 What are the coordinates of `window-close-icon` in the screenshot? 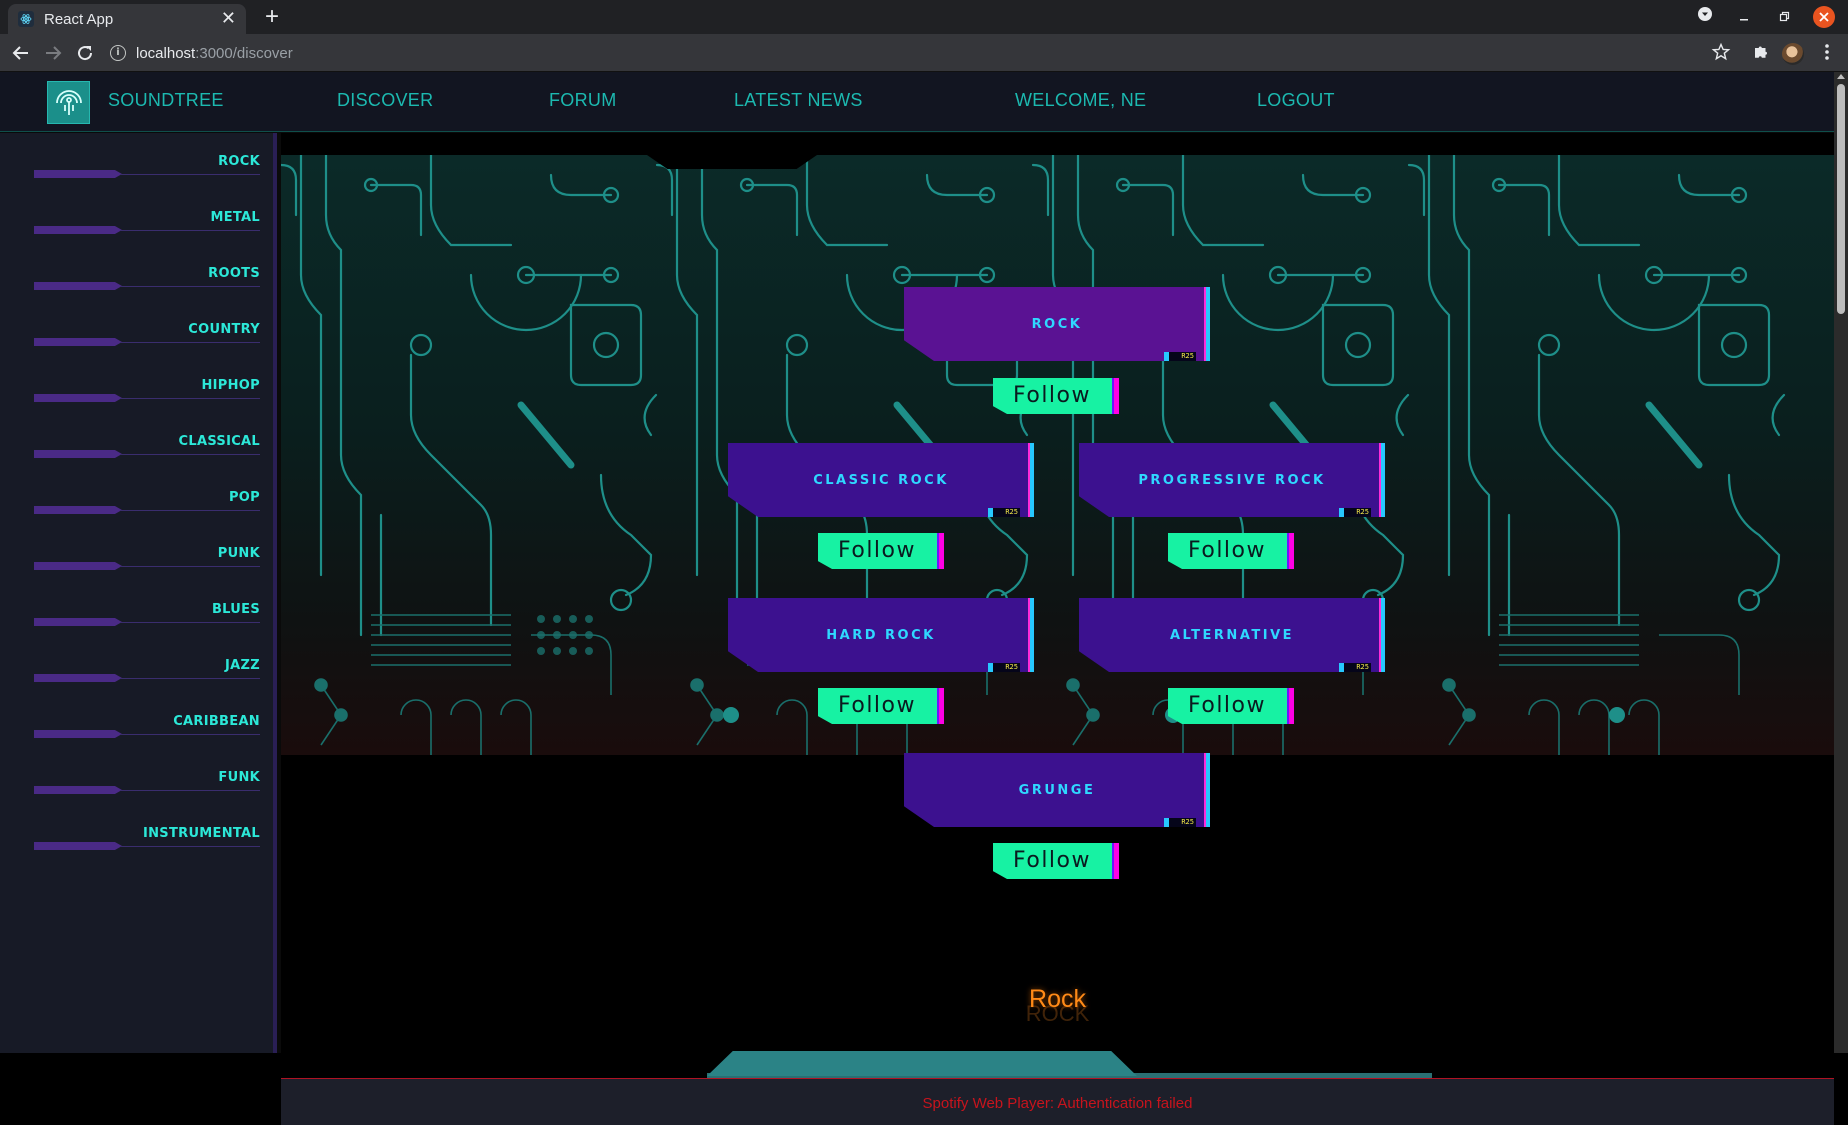 It's located at (1824, 17).